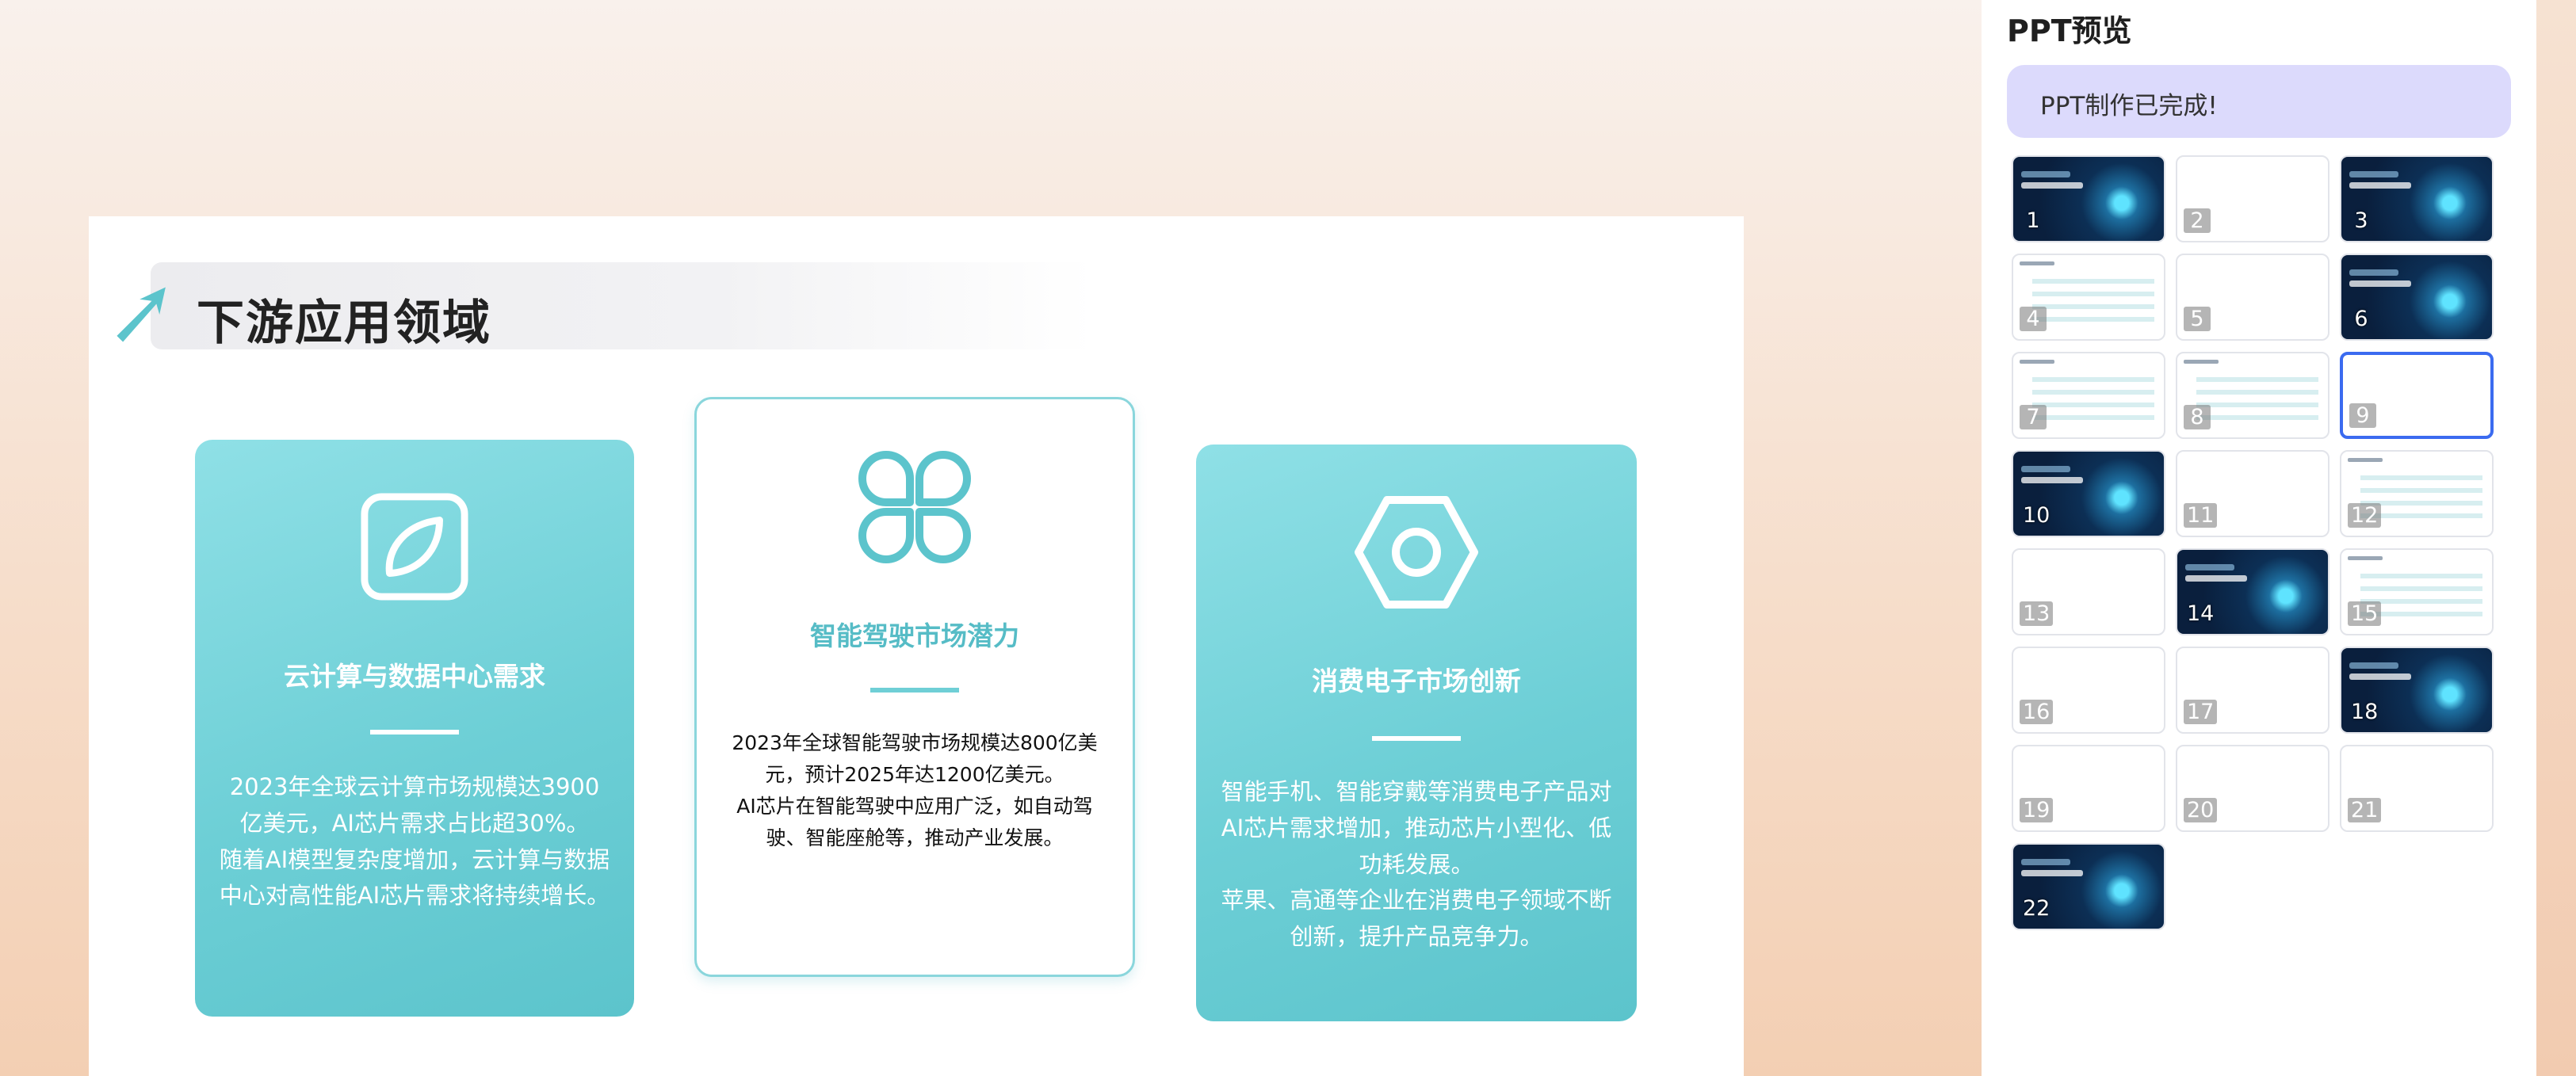 The height and width of the screenshot is (1076, 2576). Describe the element at coordinates (2365, 712) in the screenshot. I see `slide-number: 18` at that location.